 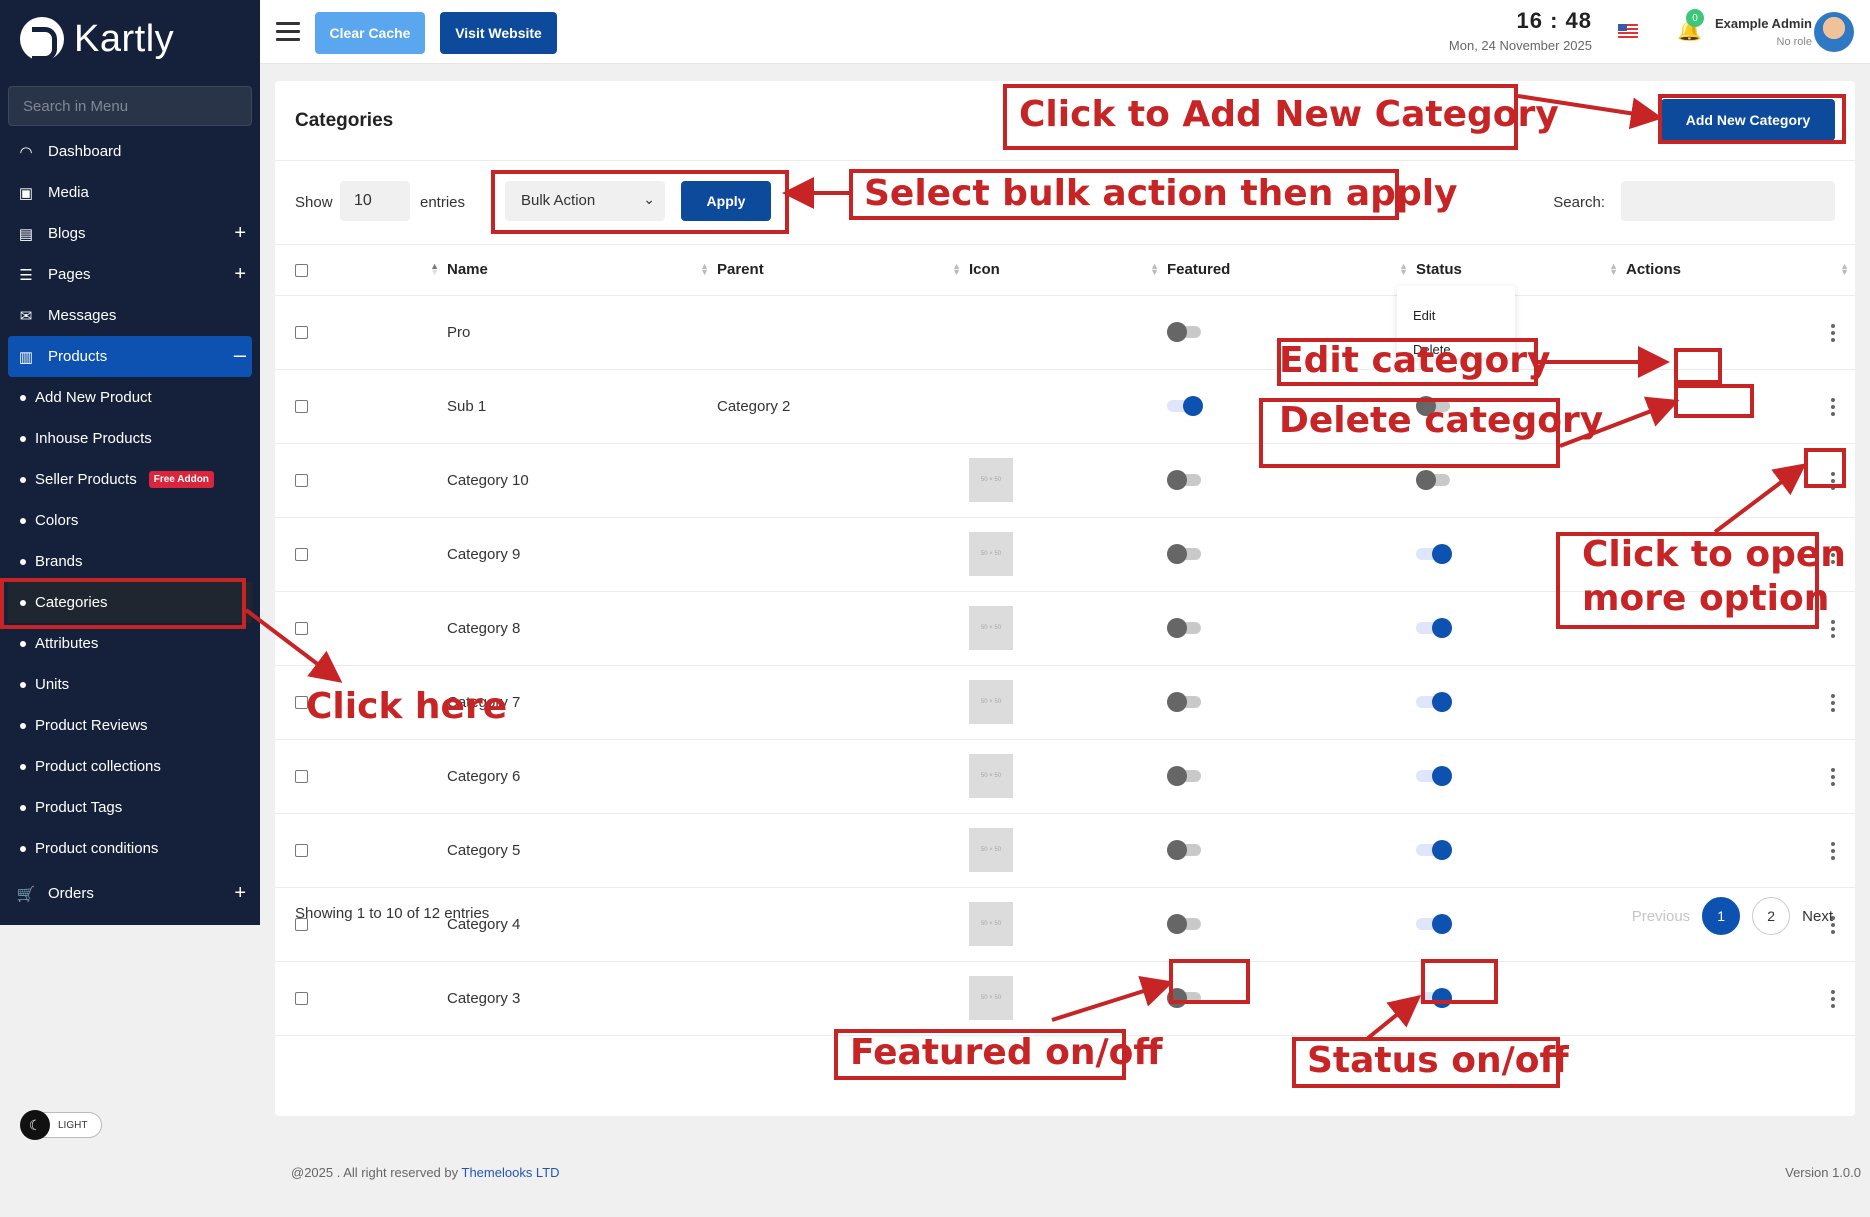 What do you see at coordinates (130, 151) in the screenshot?
I see `sidebar-item-dashboard: ◠ Dashboard` at bounding box center [130, 151].